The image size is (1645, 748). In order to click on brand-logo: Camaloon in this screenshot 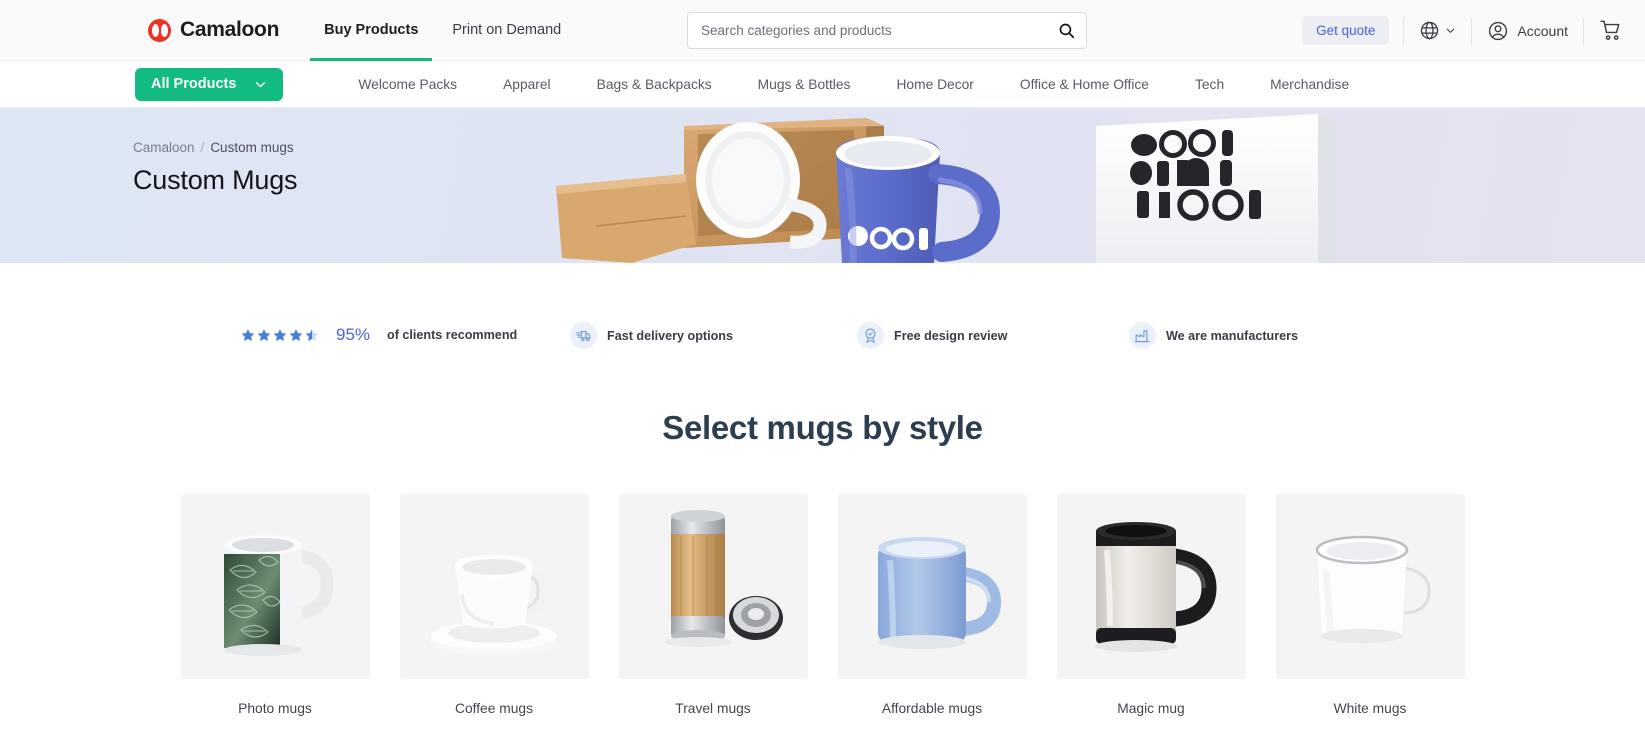, I will do `click(213, 30)`.